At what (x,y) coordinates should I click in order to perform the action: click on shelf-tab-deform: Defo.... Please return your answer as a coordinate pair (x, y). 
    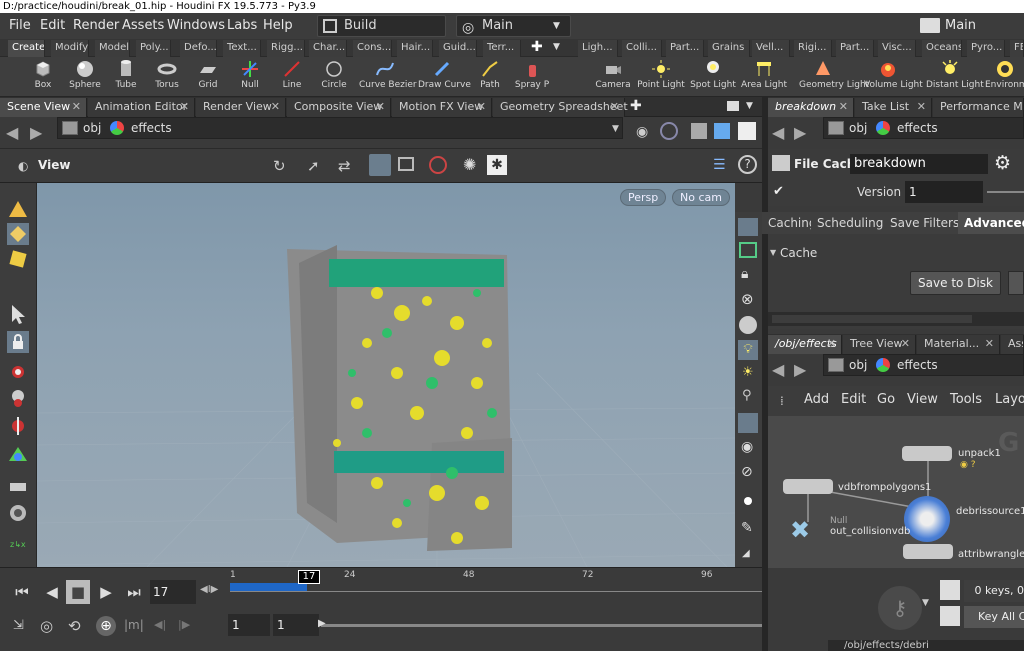
    Looking at the image, I should click on (198, 48).